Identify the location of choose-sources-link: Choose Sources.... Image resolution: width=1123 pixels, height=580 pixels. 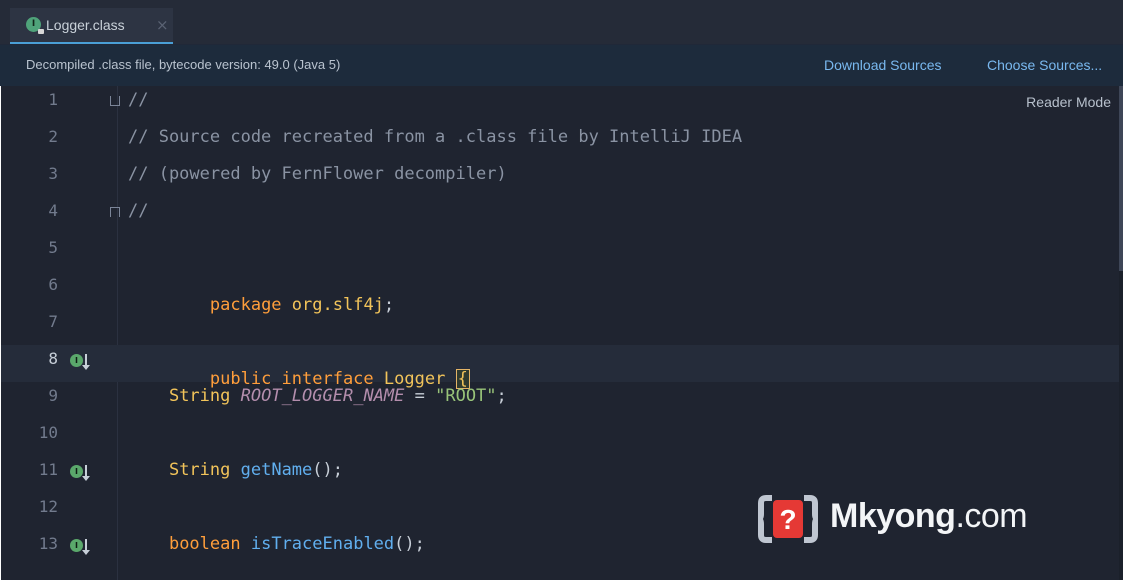
(1044, 65).